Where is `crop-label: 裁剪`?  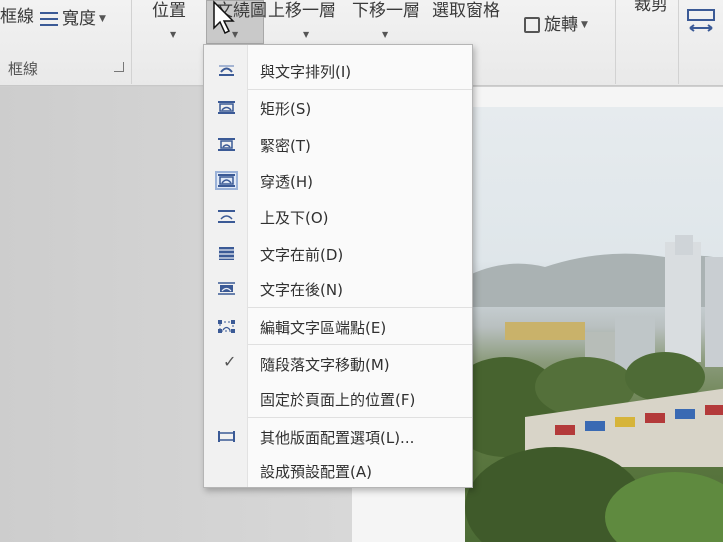 crop-label: 裁剪 is located at coordinates (651, 7).